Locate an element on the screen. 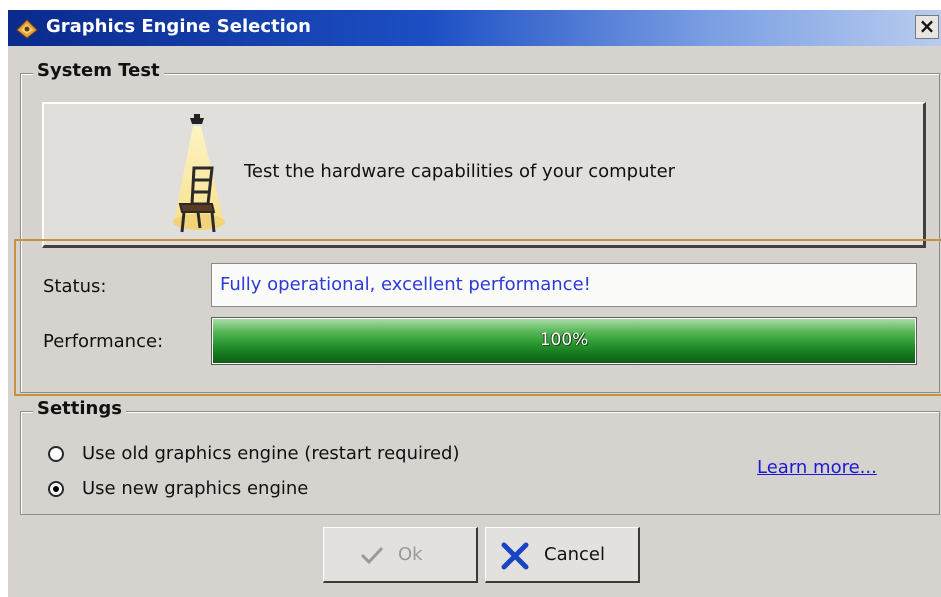 This screenshot has height=597, width=941. ok-button: Ok is located at coordinates (400, 555).